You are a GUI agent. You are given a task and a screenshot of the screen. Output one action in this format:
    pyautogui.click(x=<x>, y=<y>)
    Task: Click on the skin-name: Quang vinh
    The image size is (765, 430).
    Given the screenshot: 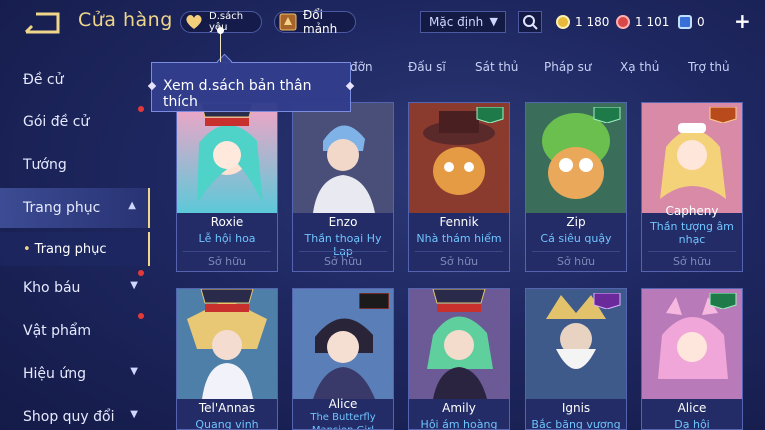 What is the action you would take?
    pyautogui.click(x=227, y=424)
    